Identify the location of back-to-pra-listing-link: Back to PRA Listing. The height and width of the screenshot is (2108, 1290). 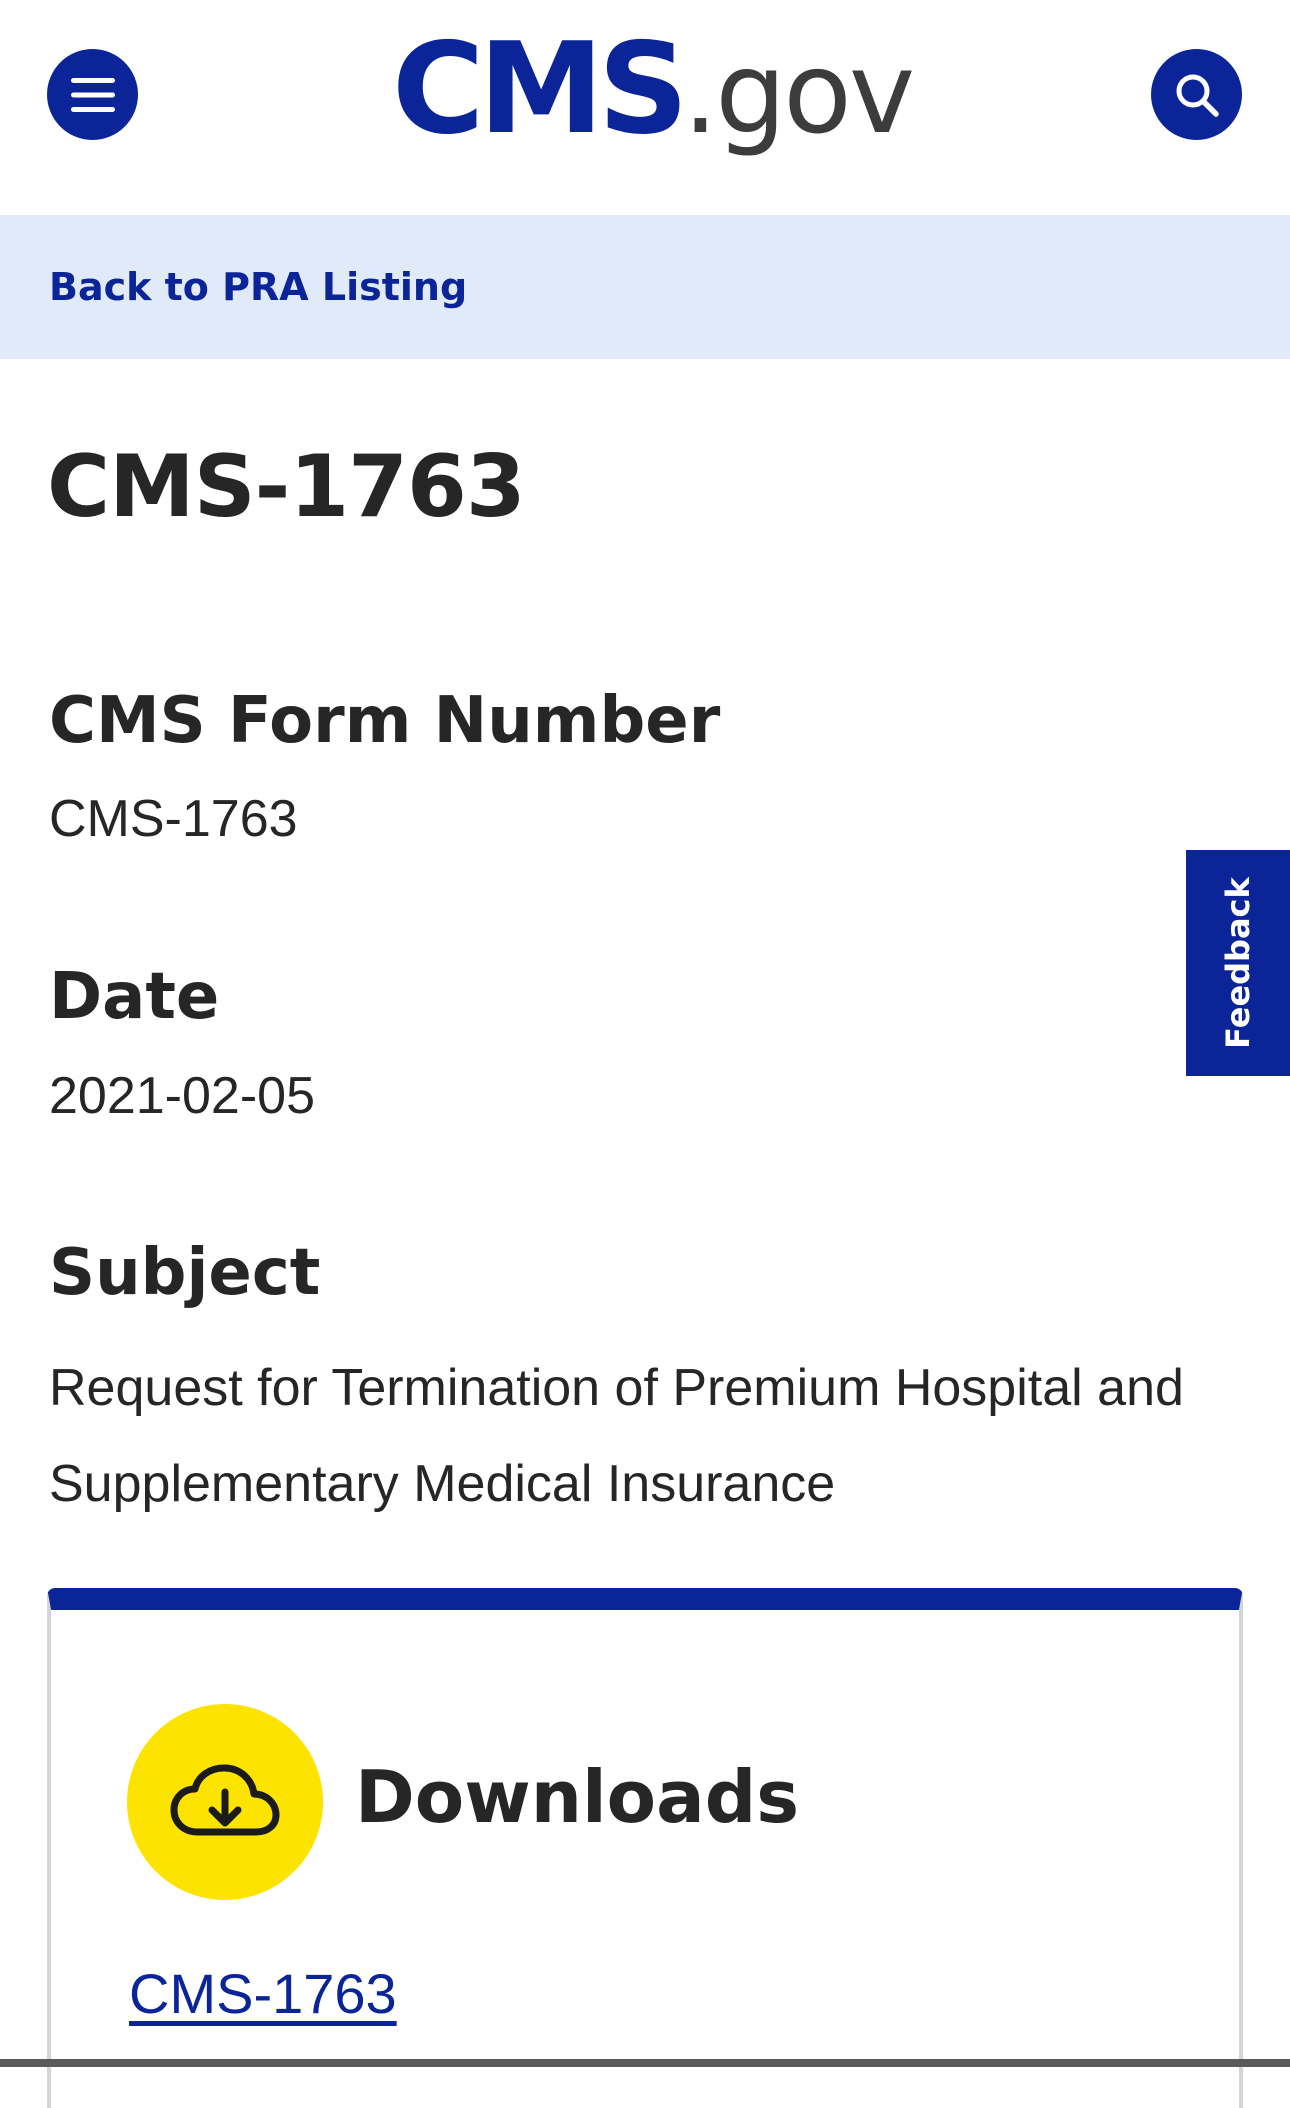
(258, 288).